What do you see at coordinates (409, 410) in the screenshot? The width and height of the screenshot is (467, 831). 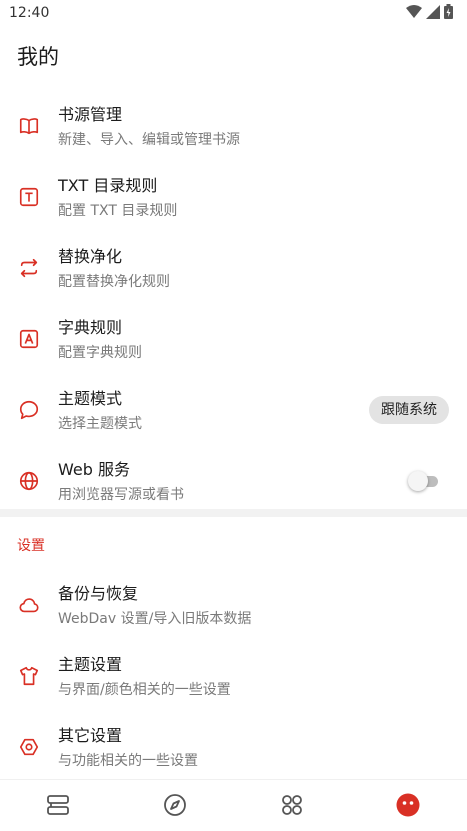 I see `theme-mode-value-chip: 跟随系统` at bounding box center [409, 410].